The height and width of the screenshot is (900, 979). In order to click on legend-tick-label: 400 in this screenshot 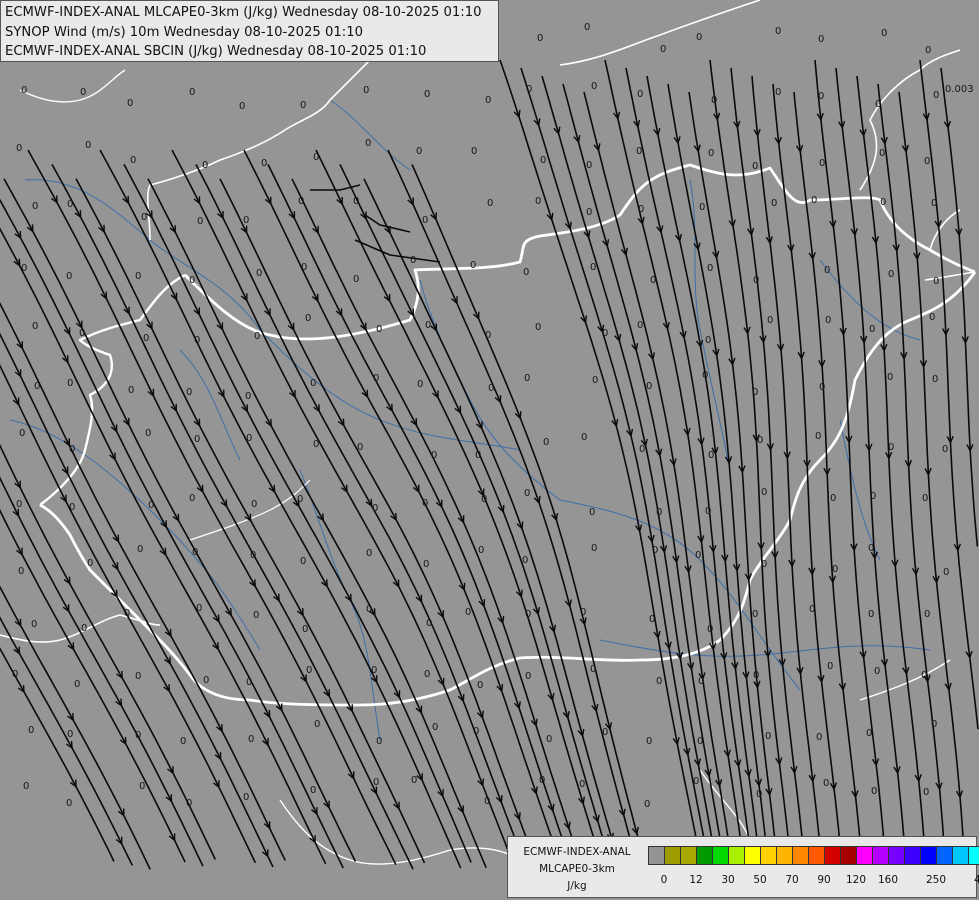, I will do `click(976, 880)`.